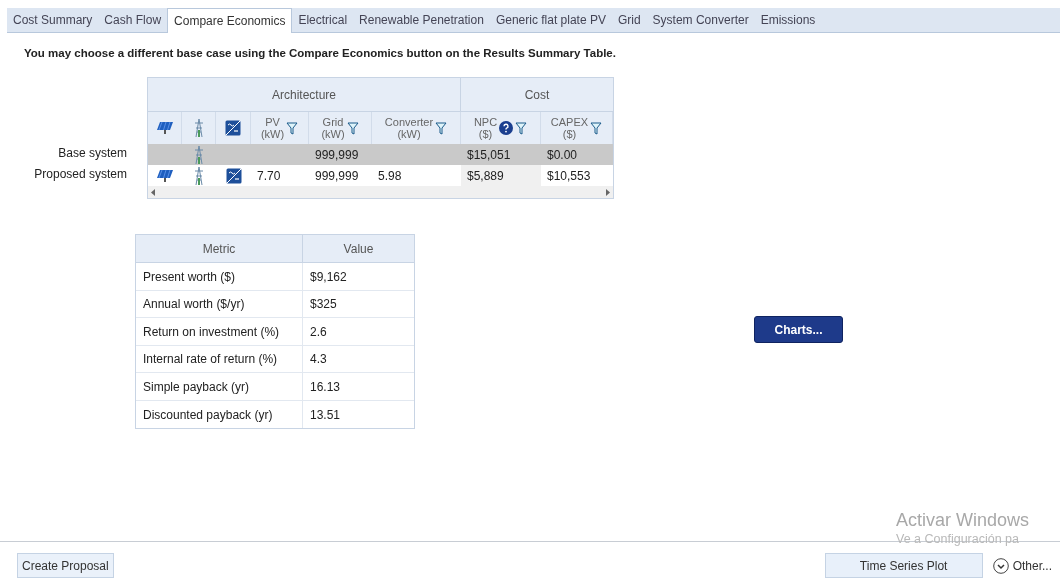 This screenshot has width=1060, height=584. What do you see at coordinates (198, 128) in the screenshot?
I see `pylon-icon` at bounding box center [198, 128].